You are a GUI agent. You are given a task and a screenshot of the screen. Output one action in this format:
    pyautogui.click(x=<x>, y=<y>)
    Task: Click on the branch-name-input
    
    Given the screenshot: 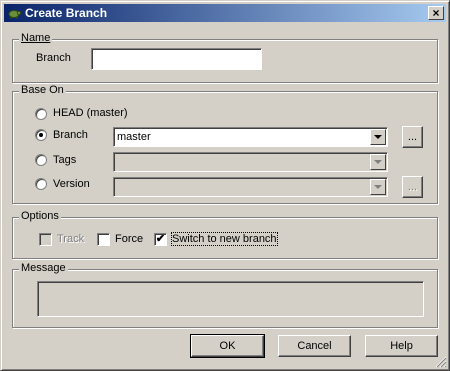 What is the action you would take?
    pyautogui.click(x=176, y=59)
    